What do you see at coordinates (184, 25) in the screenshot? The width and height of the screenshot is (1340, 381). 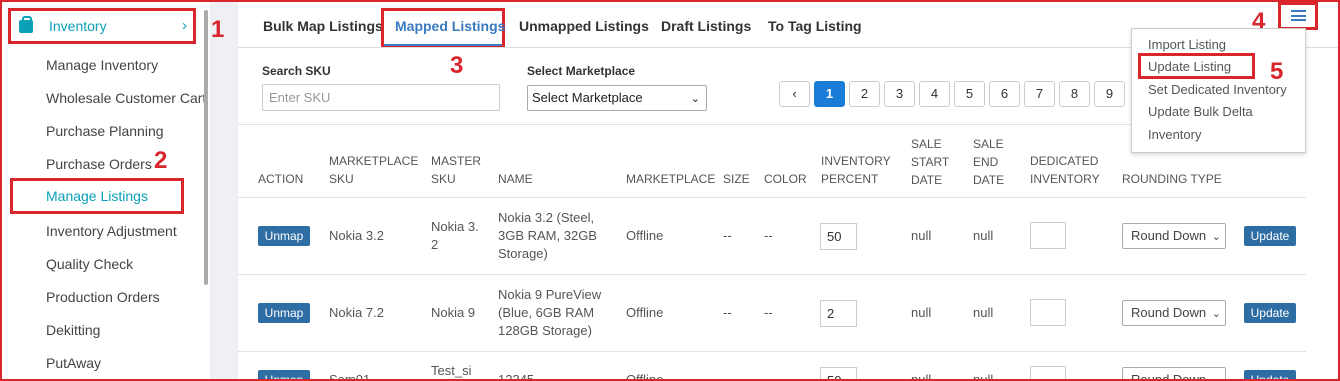 I see `chevron-right-icon: ›` at bounding box center [184, 25].